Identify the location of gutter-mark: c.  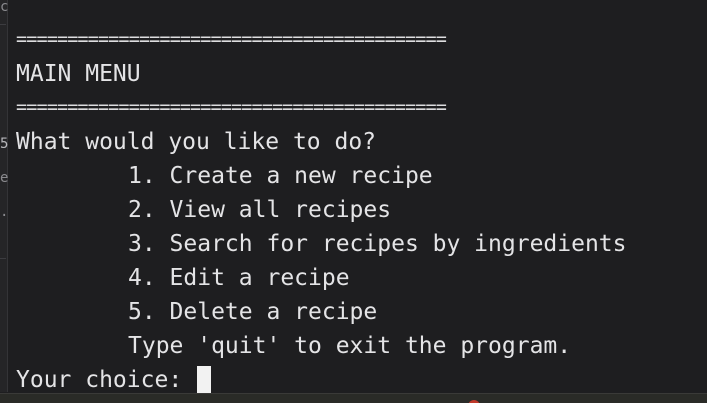
(4, 7).